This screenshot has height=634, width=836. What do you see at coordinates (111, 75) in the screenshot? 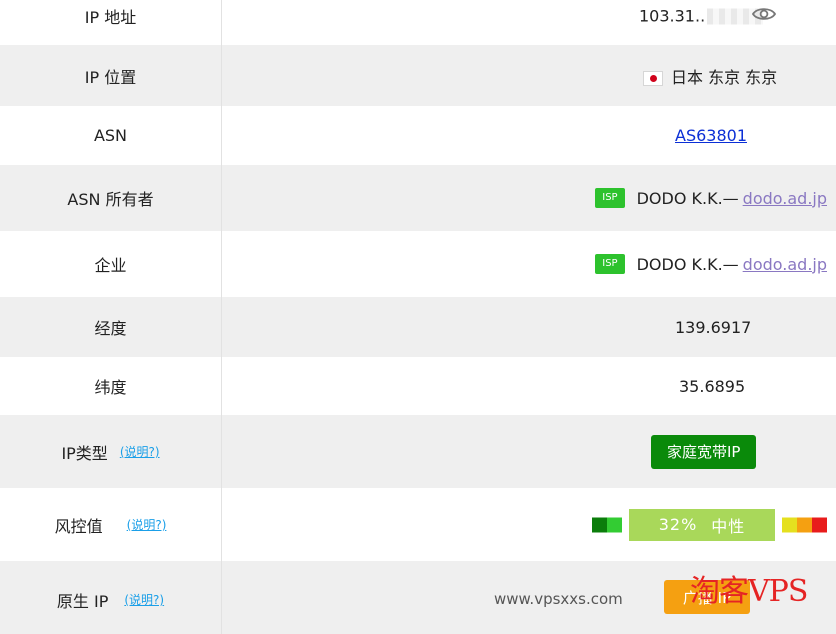
I see `ip-location-label: IP 位置` at bounding box center [111, 75].